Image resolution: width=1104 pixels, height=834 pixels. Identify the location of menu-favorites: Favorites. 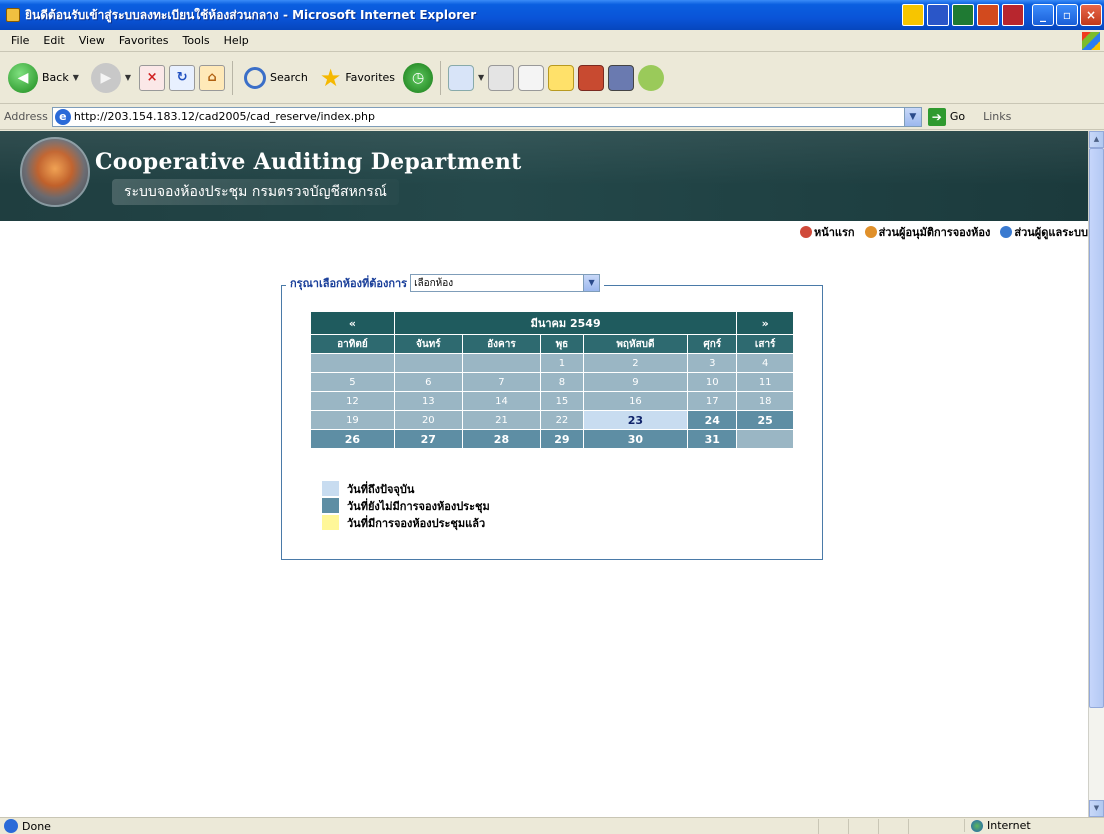
(144, 40).